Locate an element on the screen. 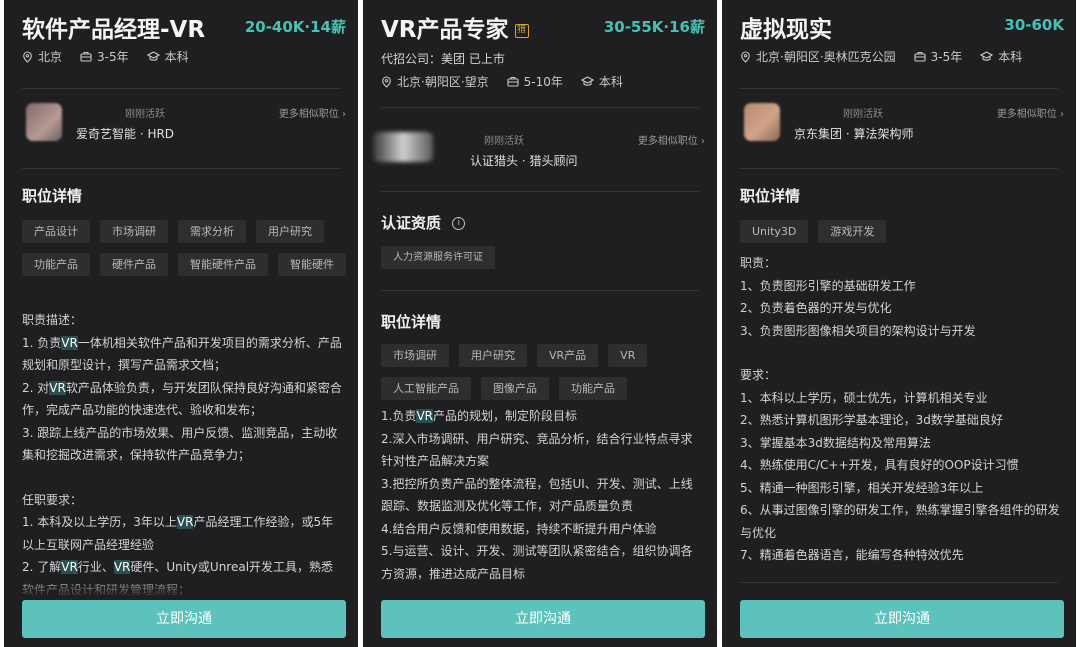 The height and width of the screenshot is (647, 1080). description-line: 2、熟悉计算机图形学基本理论，3d数学基础良好 is located at coordinates (871, 420).